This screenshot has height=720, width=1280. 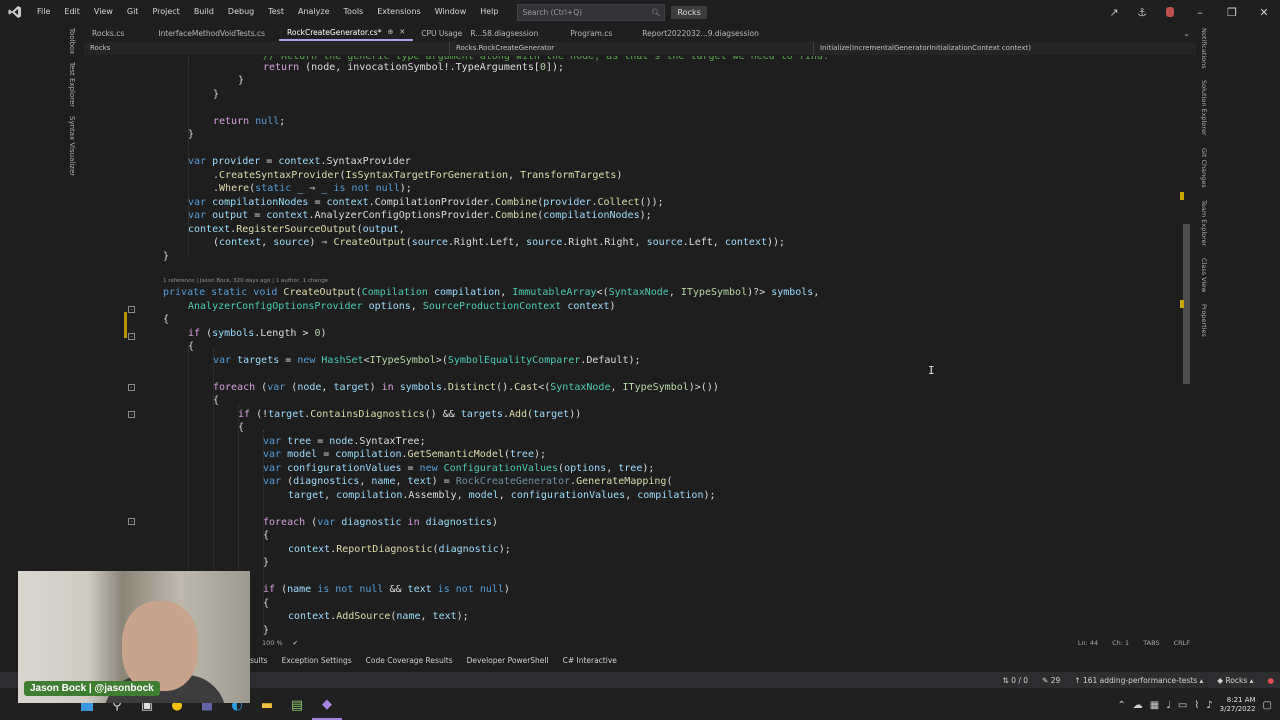 I want to click on network-icon: ▦, so click(x=1154, y=705).